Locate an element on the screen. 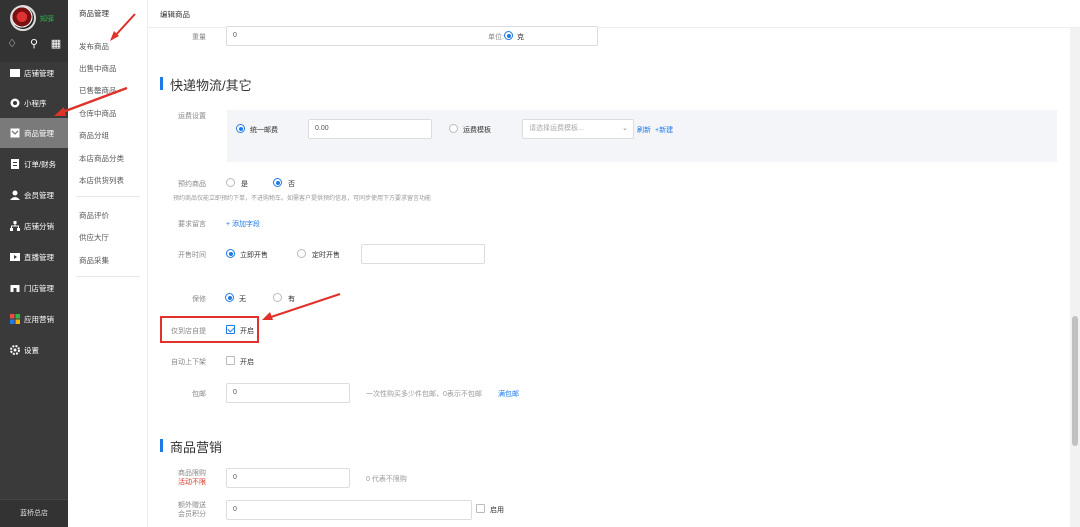  sidebar-item-label: 直播管理 is located at coordinates (39, 257).